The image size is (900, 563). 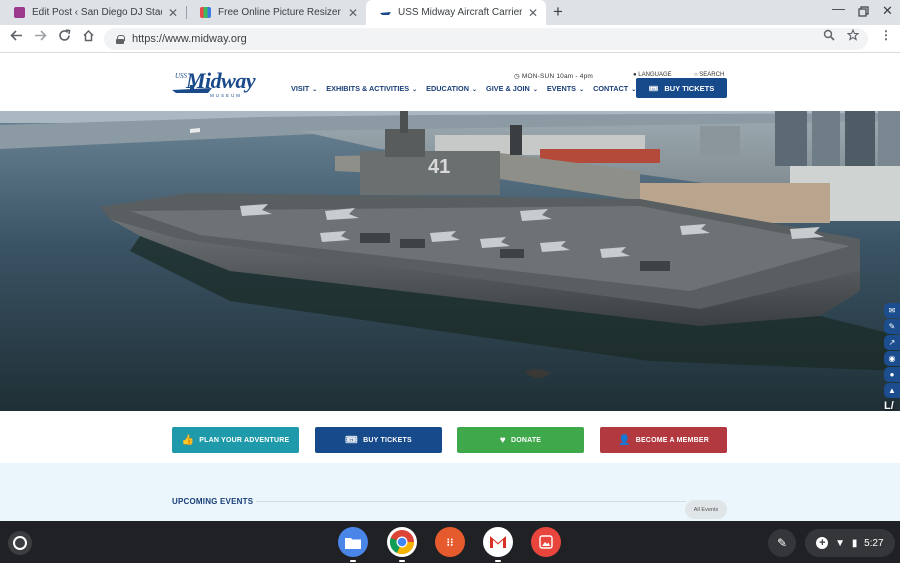 I want to click on tab-uss-midway: USS Midway Aircraft Carrier | San ✕, so click(x=456, y=12).